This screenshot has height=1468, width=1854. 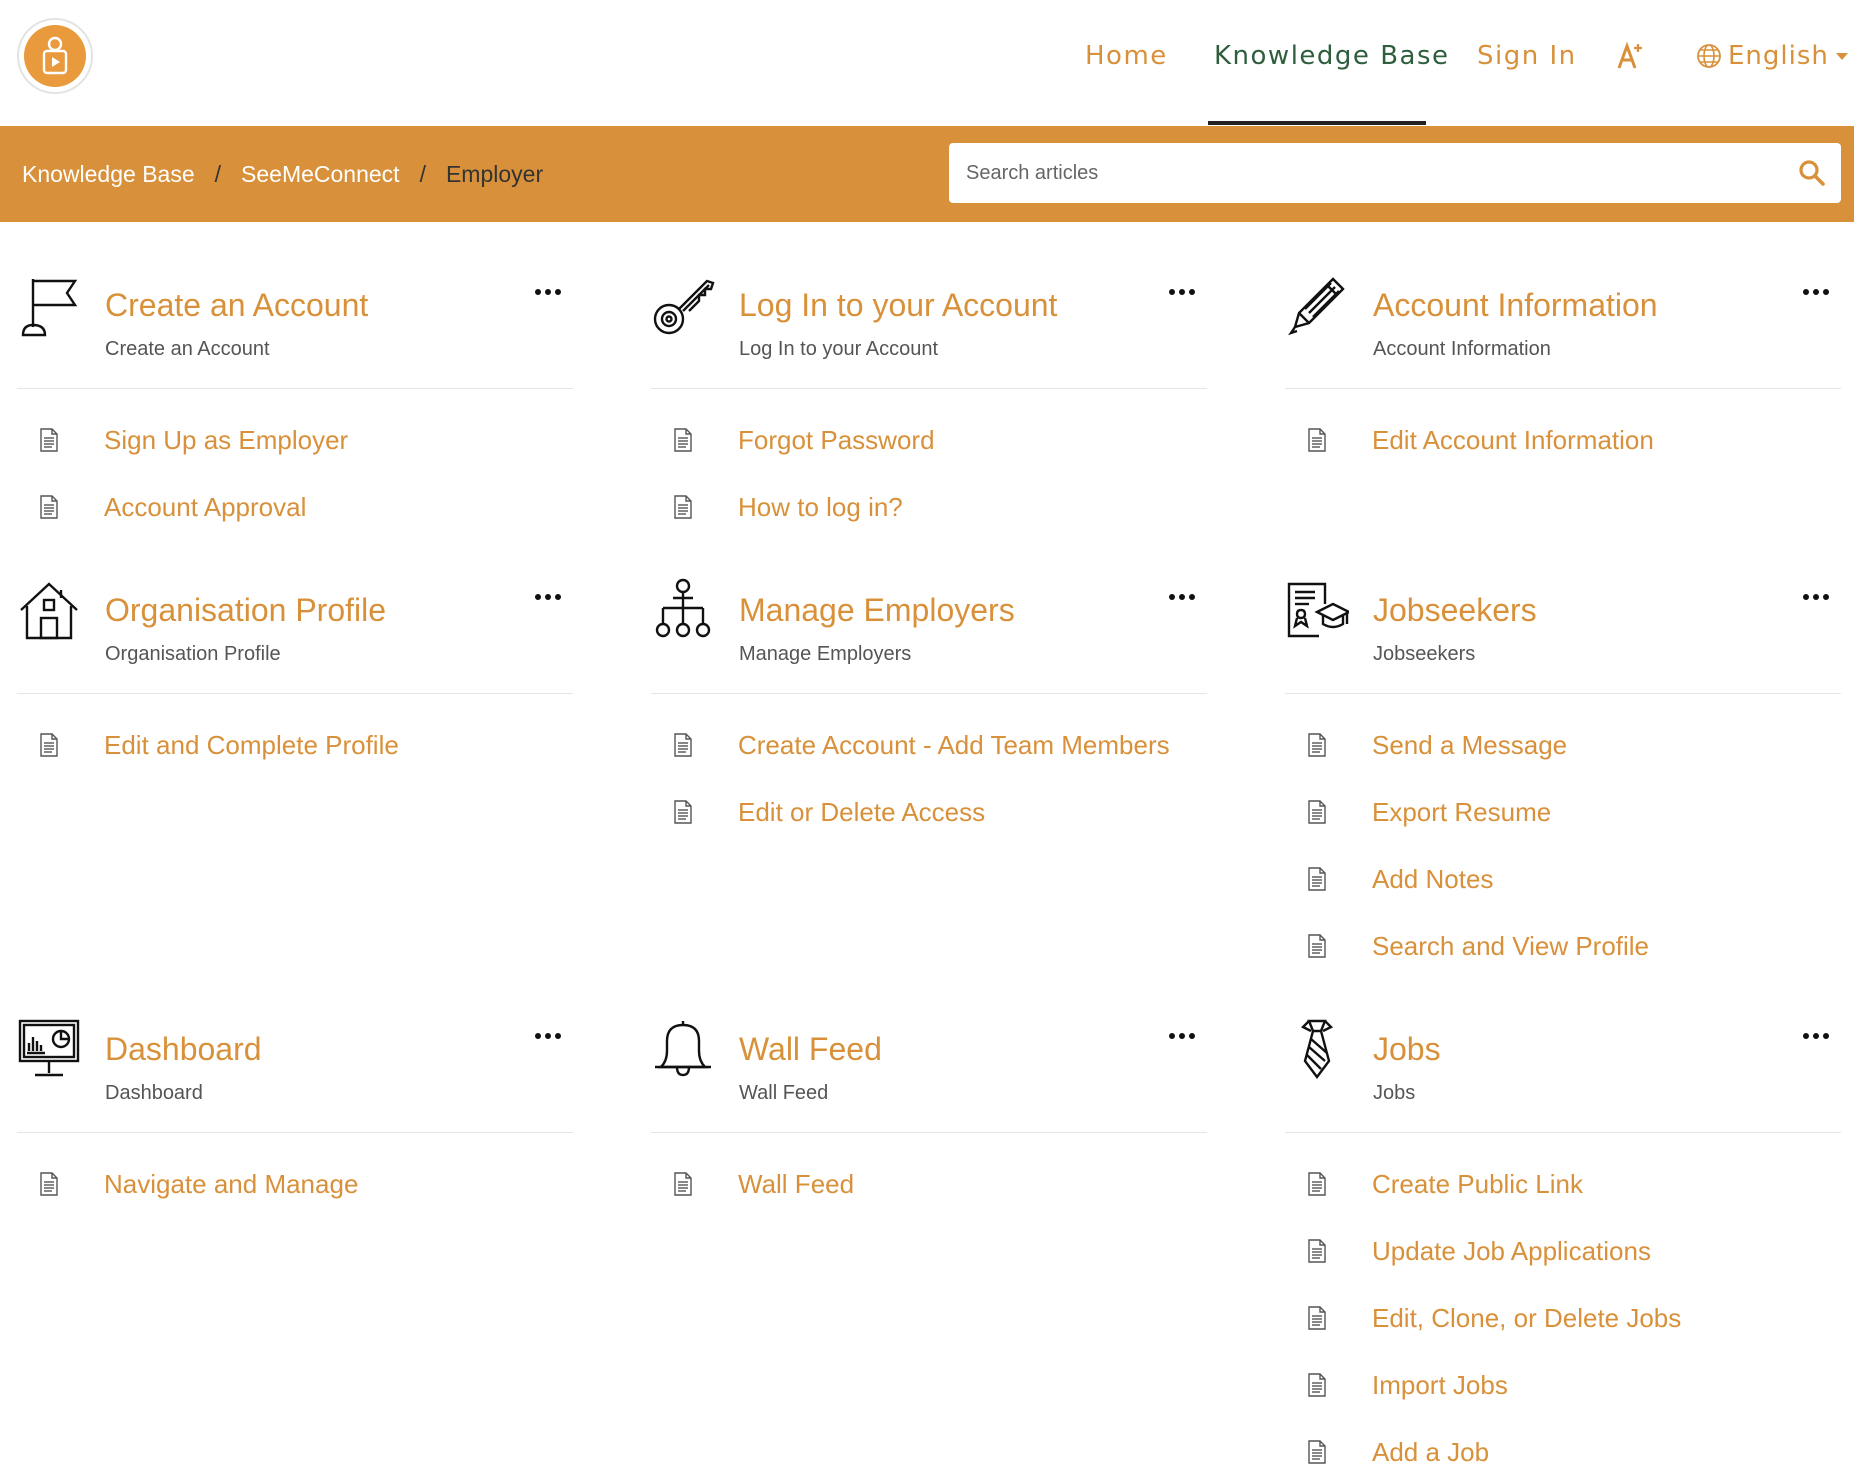 I want to click on category-header: Jobseekers Jobseekers, so click(x=1563, y=636).